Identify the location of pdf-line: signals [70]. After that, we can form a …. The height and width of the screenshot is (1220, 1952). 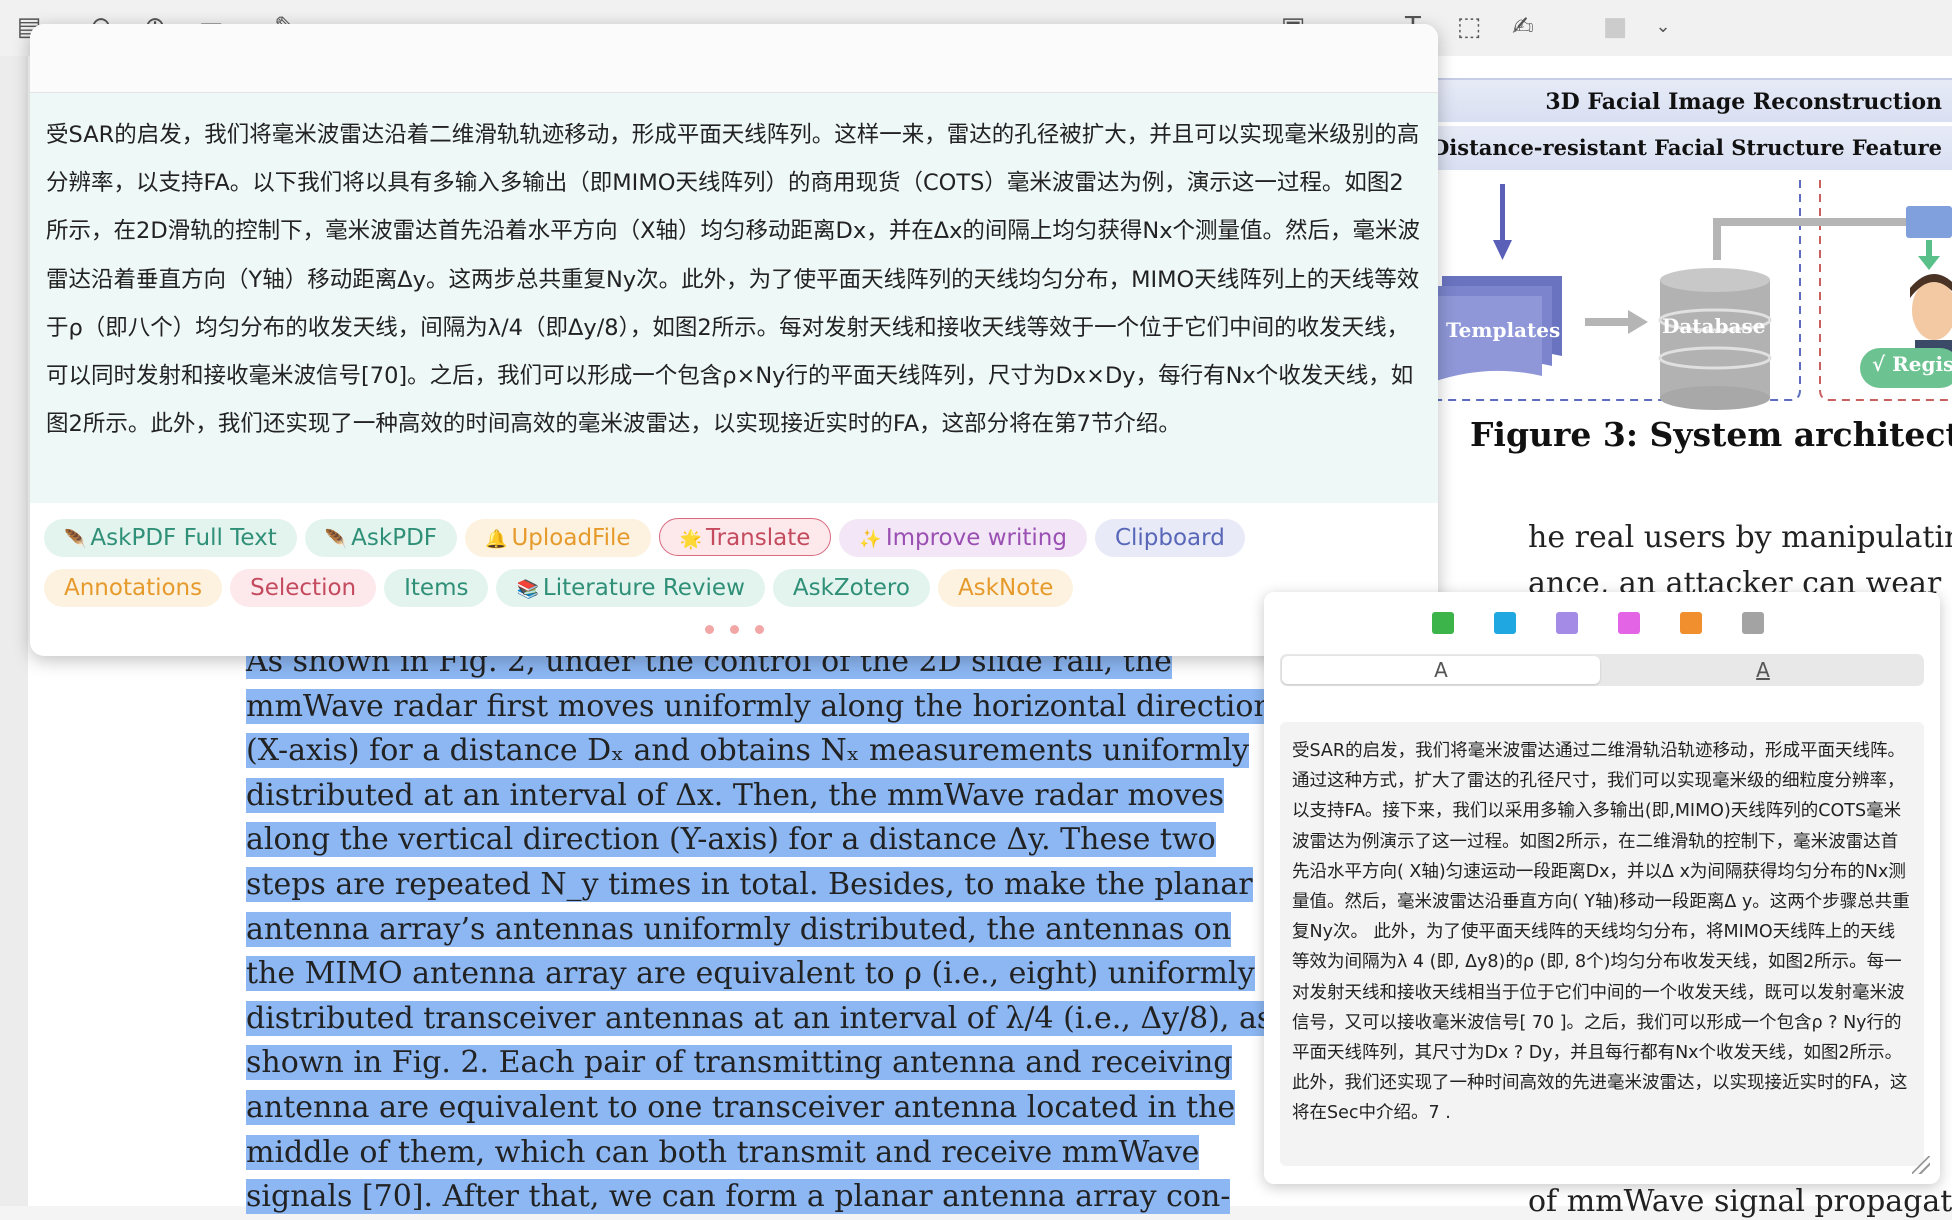
(738, 1197).